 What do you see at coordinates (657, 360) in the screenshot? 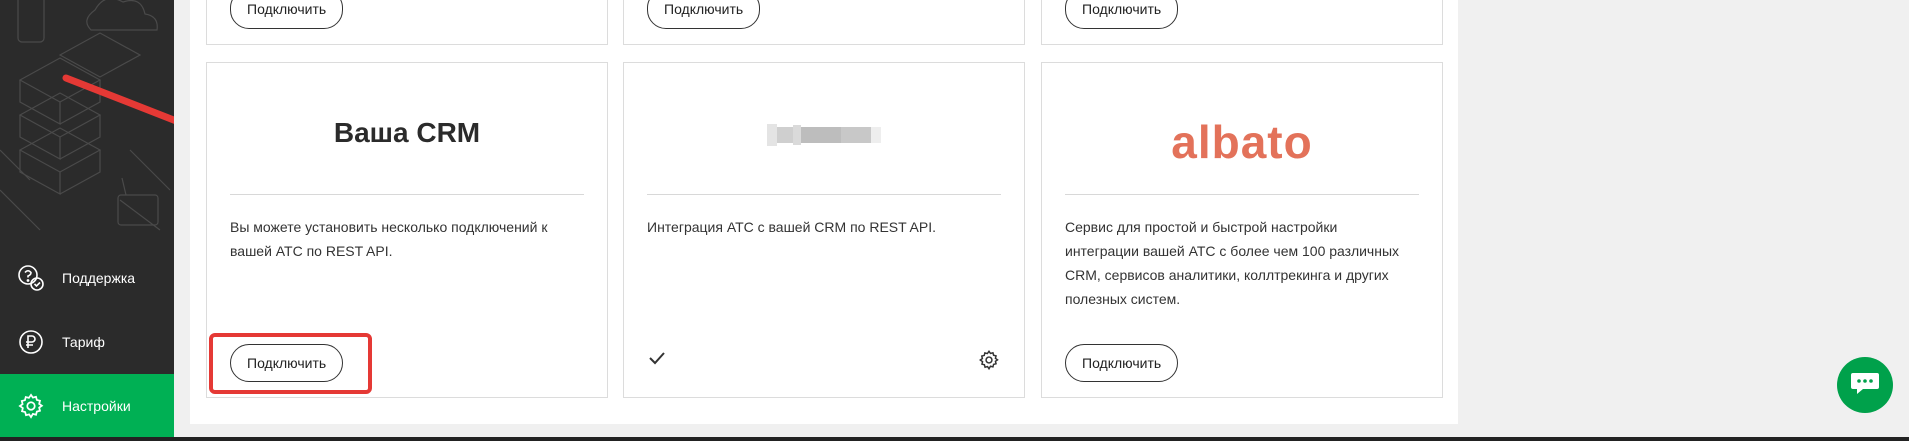
I see `check-icon` at bounding box center [657, 360].